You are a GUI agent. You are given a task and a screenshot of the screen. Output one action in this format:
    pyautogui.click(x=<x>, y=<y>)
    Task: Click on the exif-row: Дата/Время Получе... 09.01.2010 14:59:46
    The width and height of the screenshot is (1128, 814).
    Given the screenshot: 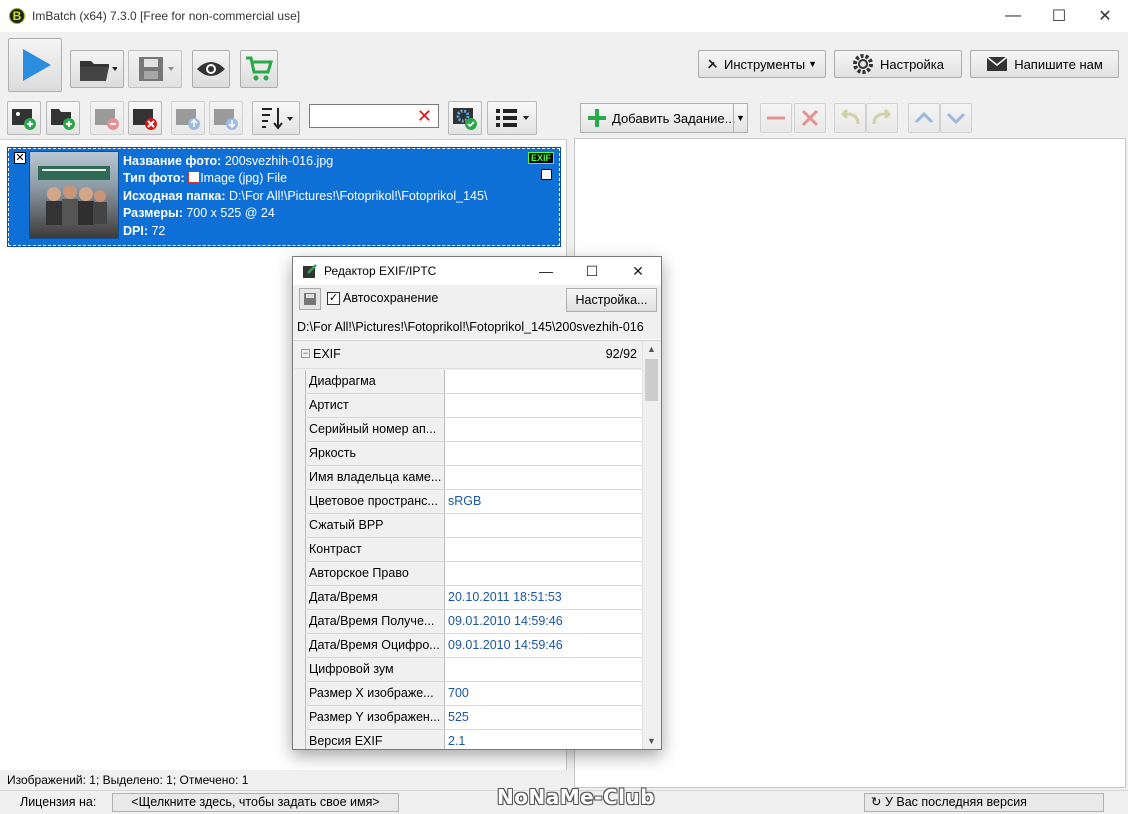 What is the action you would take?
    pyautogui.click(x=473, y=622)
    